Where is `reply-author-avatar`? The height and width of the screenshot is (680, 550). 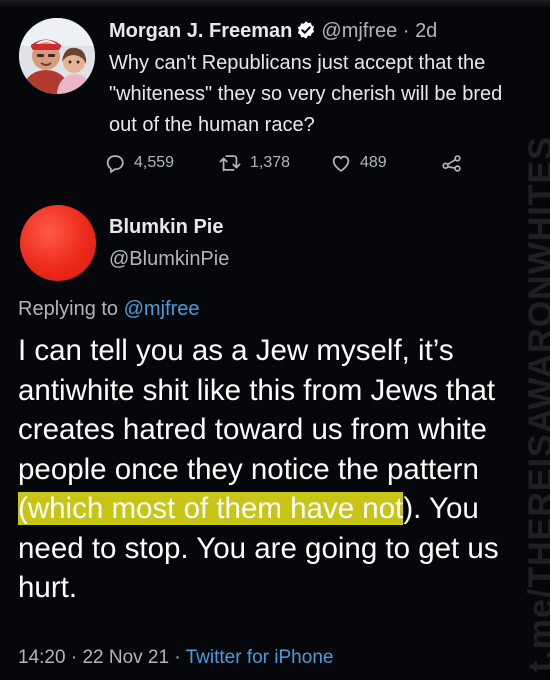
reply-author-avatar is located at coordinates (58, 243).